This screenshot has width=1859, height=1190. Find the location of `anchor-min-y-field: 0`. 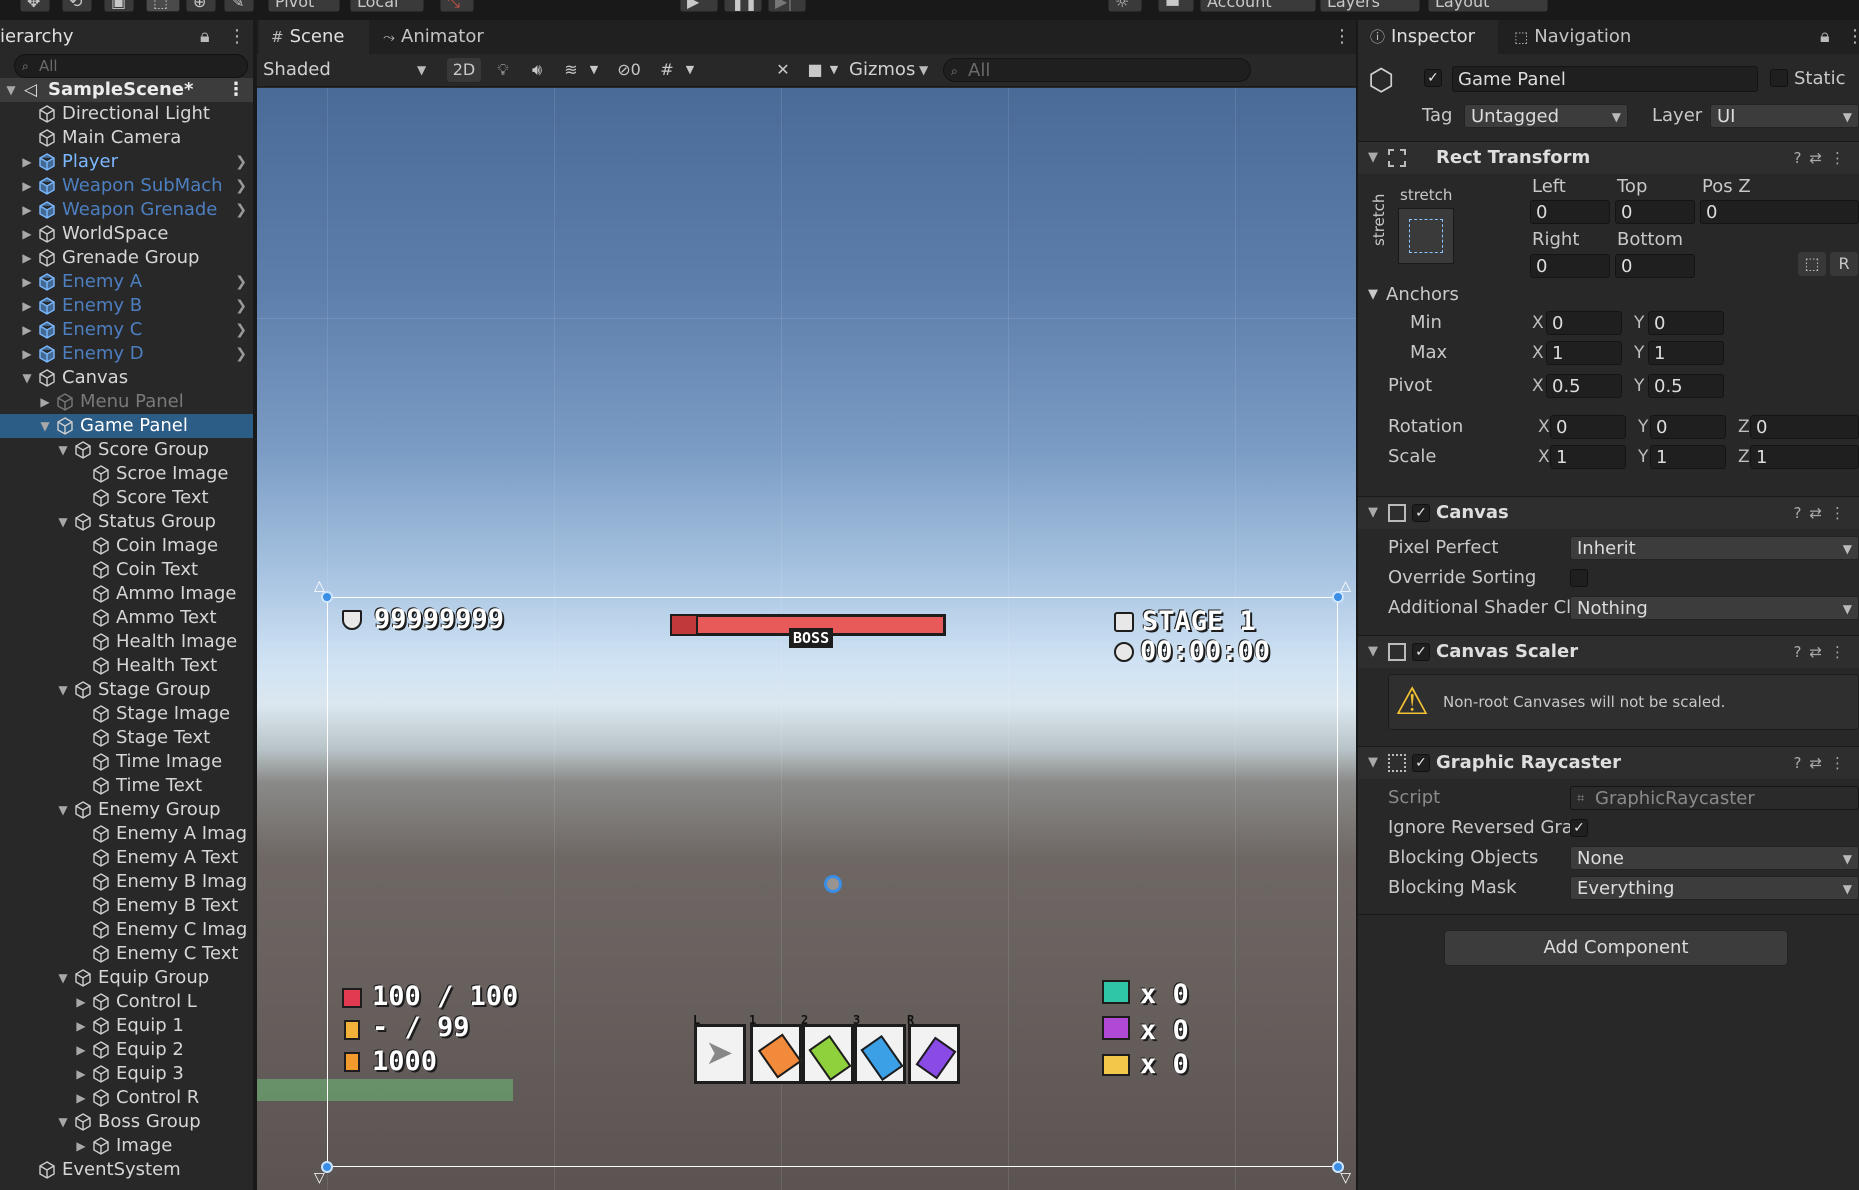

anchor-min-y-field: 0 is located at coordinates (1686, 323).